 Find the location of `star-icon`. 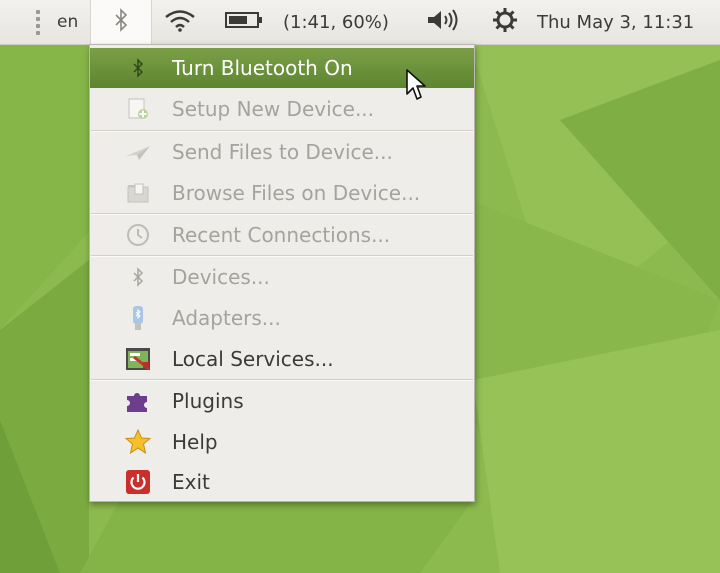

star-icon is located at coordinates (138, 442).